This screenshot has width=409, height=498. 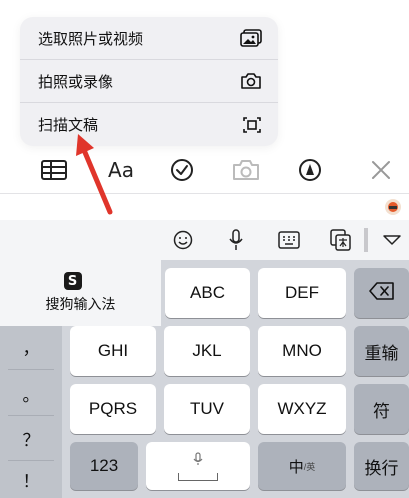 I want to click on menu-item-label: 扫描文稿, so click(x=68, y=125).